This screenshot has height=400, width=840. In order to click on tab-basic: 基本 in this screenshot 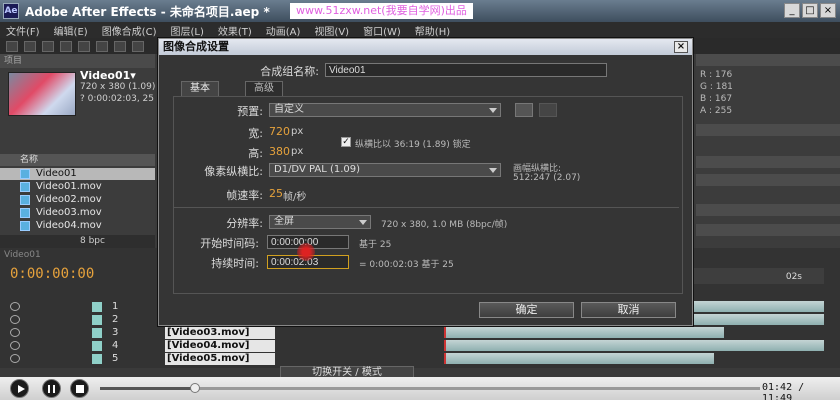, I will do `click(200, 89)`.